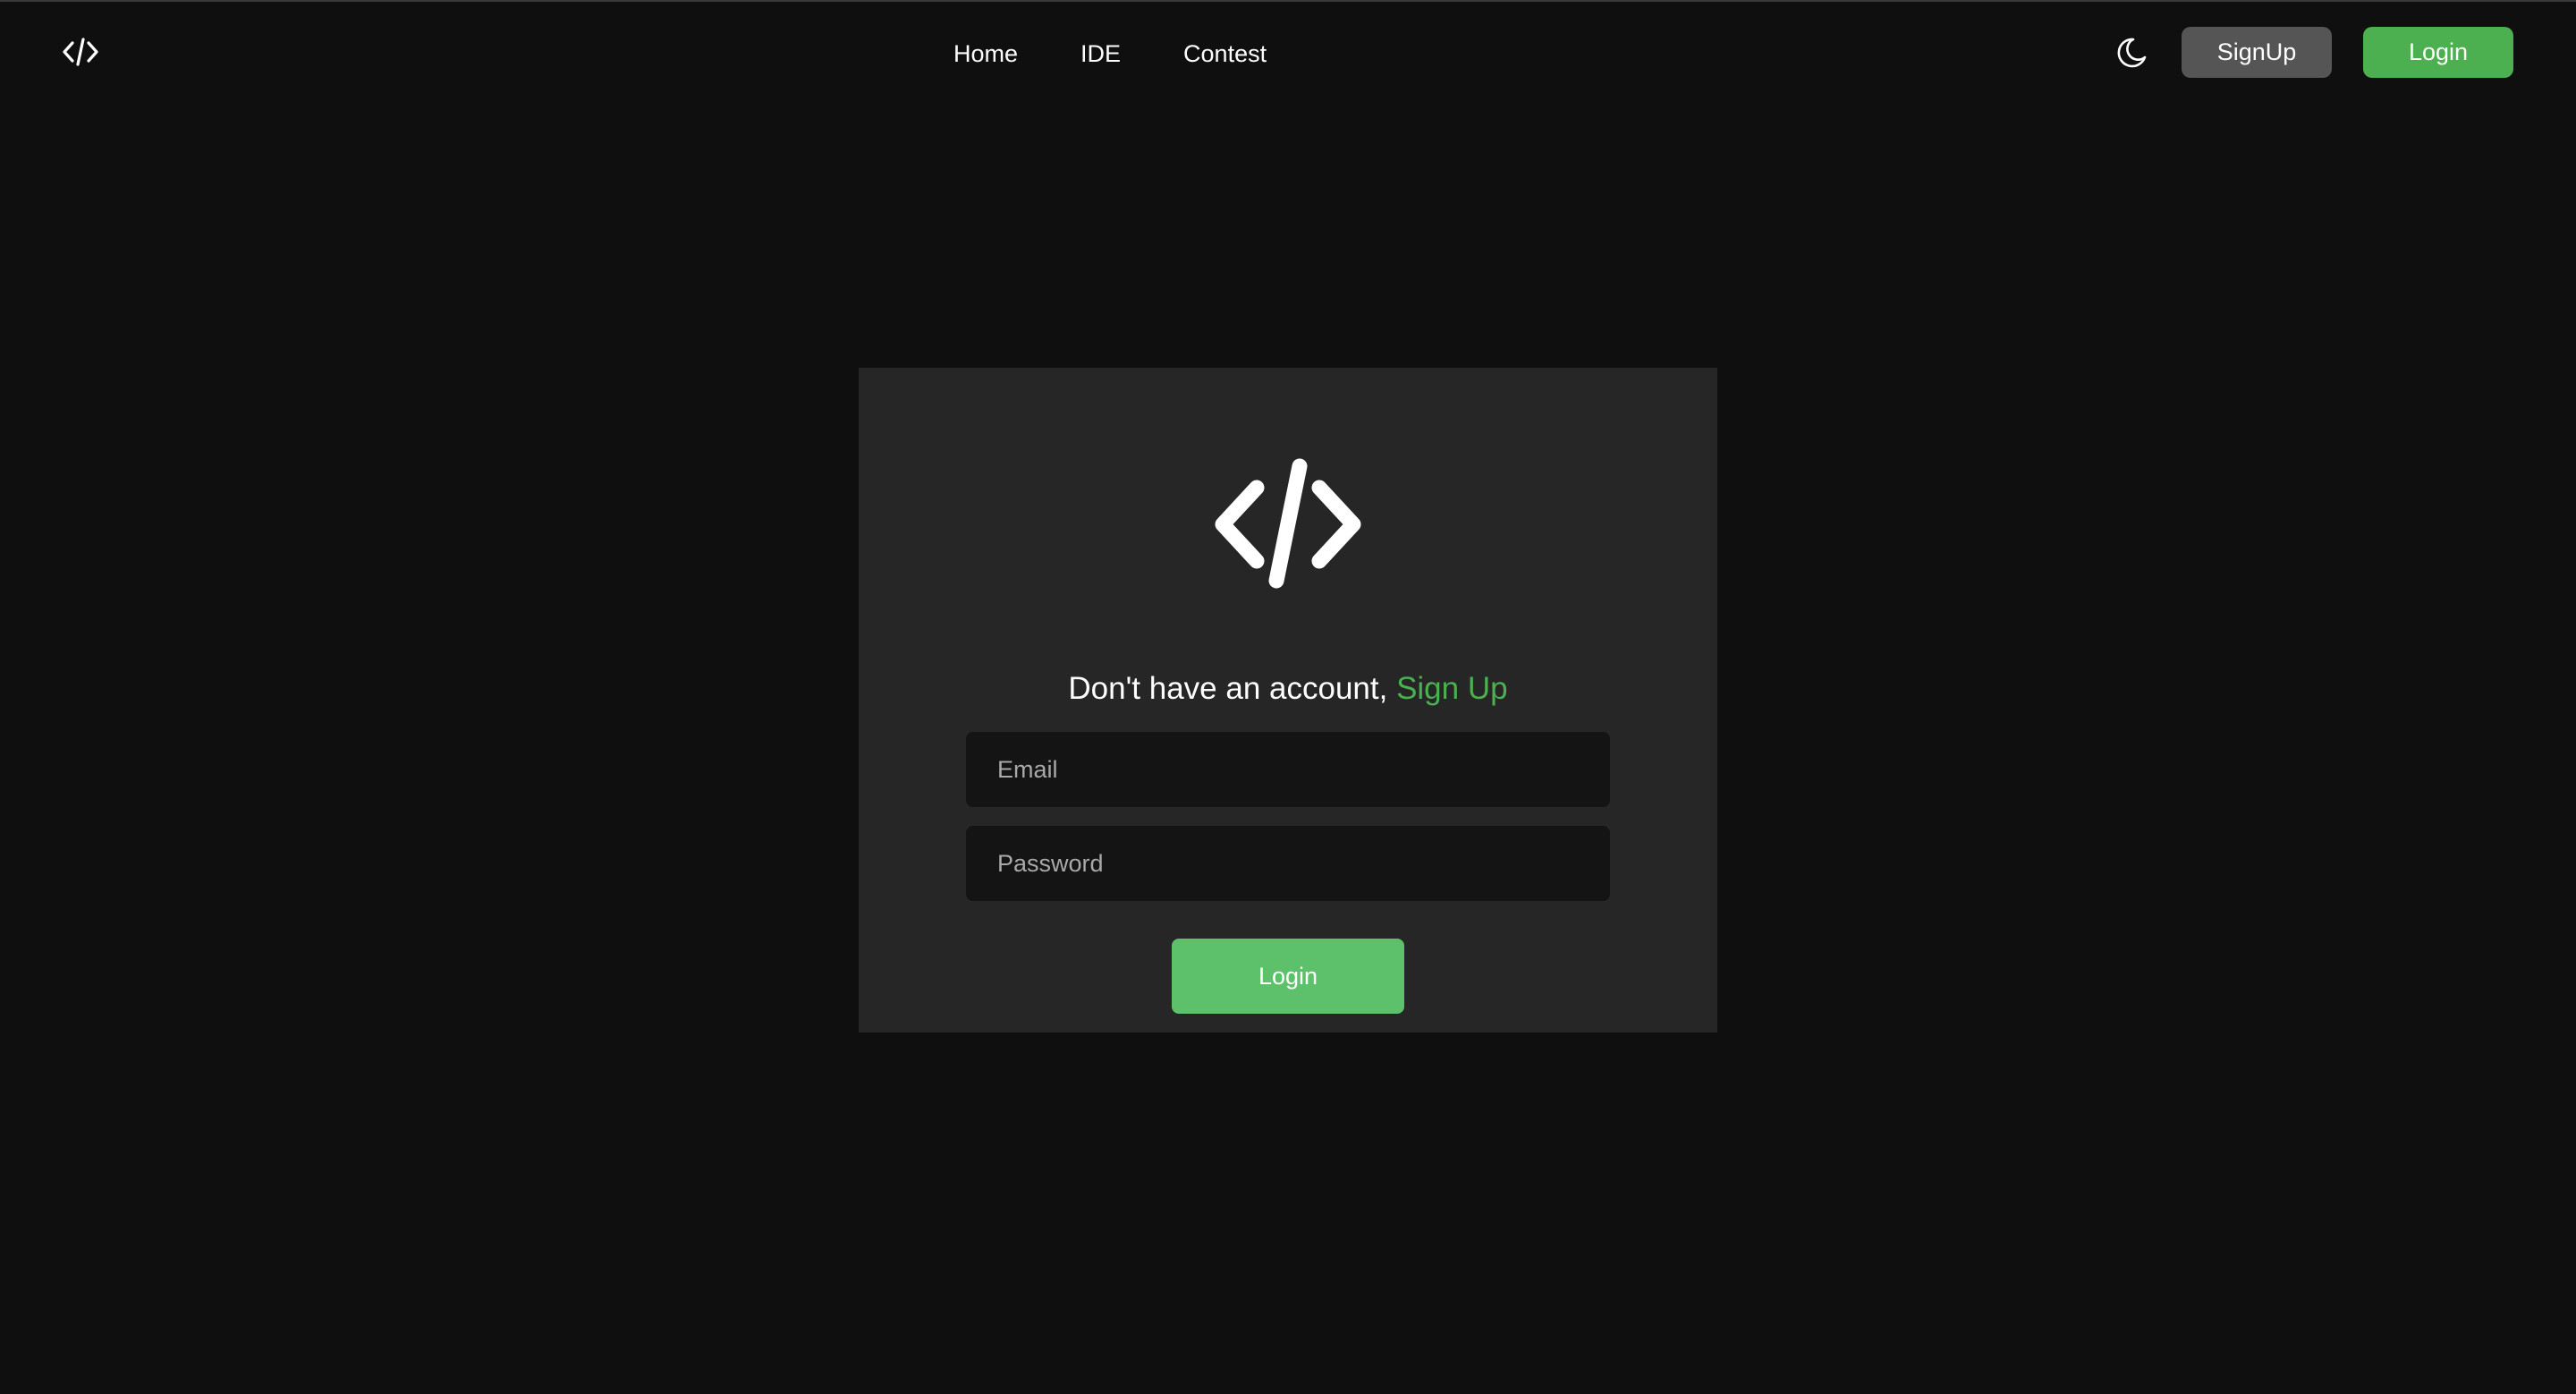  What do you see at coordinates (2257, 52) in the screenshot?
I see `signup-button: SignUp` at bounding box center [2257, 52].